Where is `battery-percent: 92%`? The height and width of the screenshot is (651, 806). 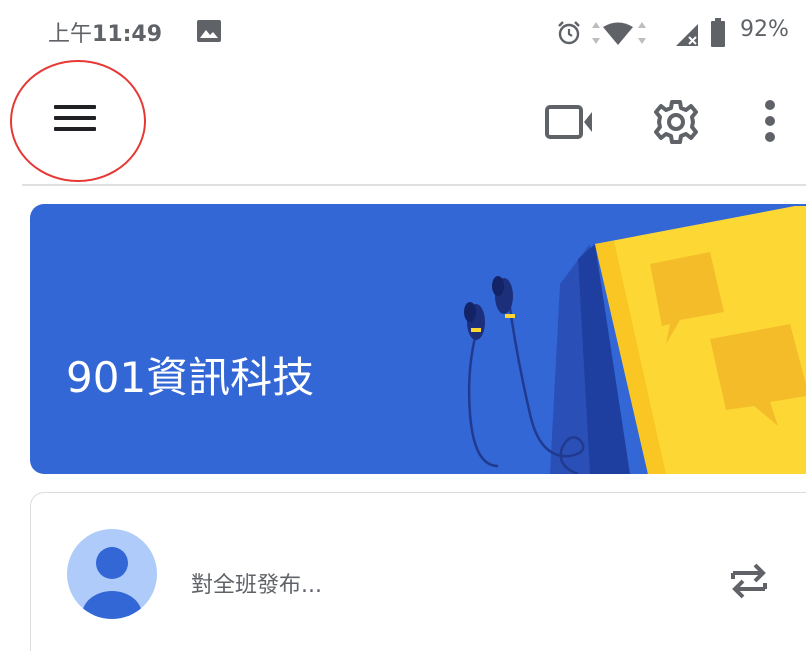 battery-percent: 92% is located at coordinates (764, 29).